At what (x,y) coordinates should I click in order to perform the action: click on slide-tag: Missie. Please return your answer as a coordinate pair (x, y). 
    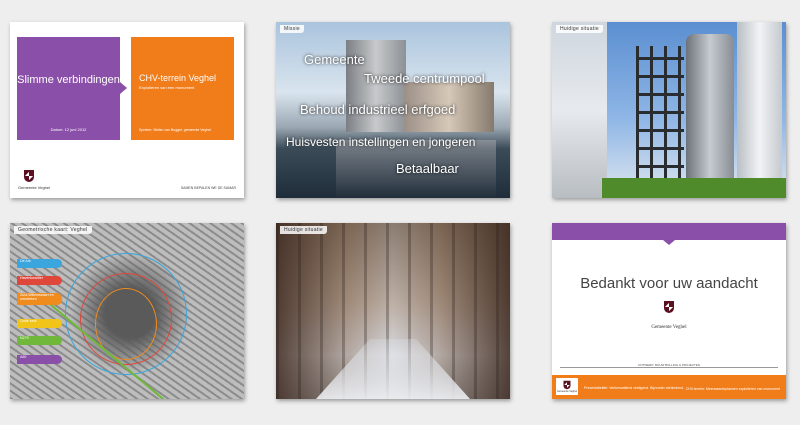
    Looking at the image, I should click on (292, 29).